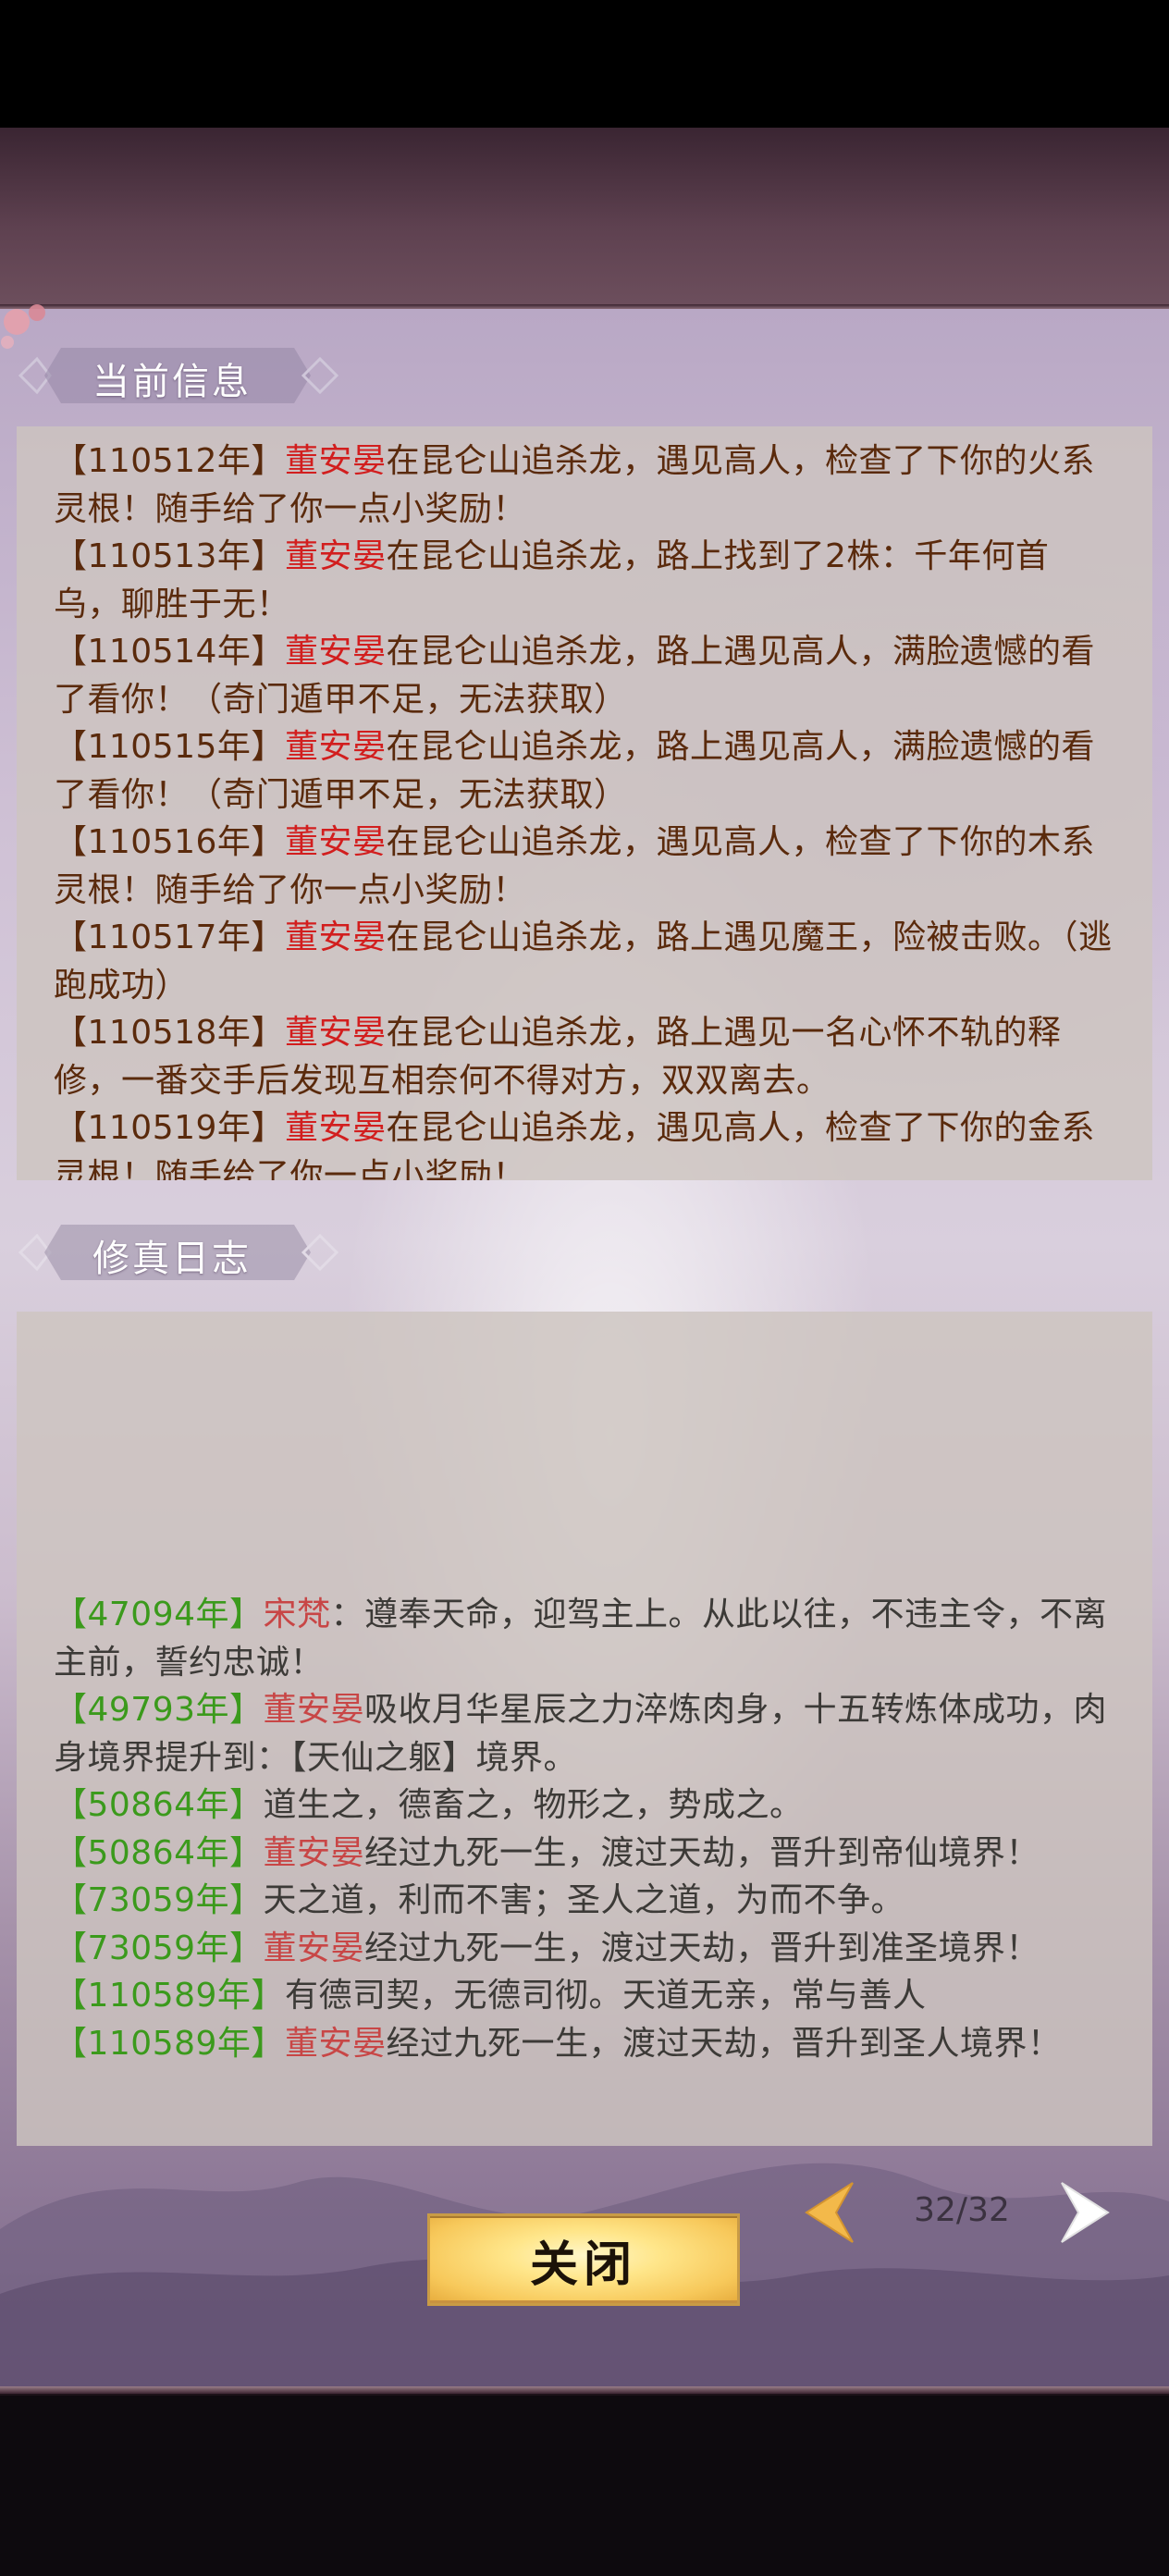 This screenshot has height=2576, width=1169. I want to click on top-letterbox, so click(584, 64).